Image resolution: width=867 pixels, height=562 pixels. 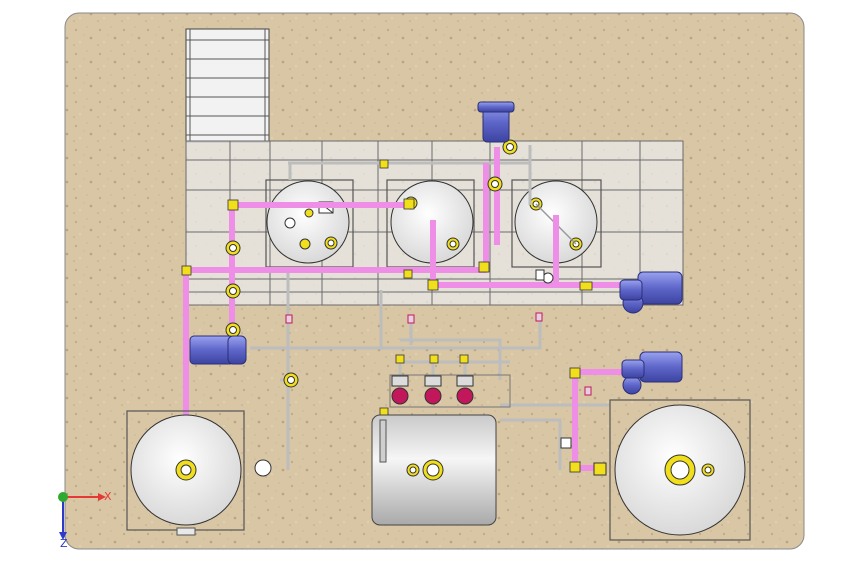 I want to click on axis-z-label: Z, so click(x=64, y=543).